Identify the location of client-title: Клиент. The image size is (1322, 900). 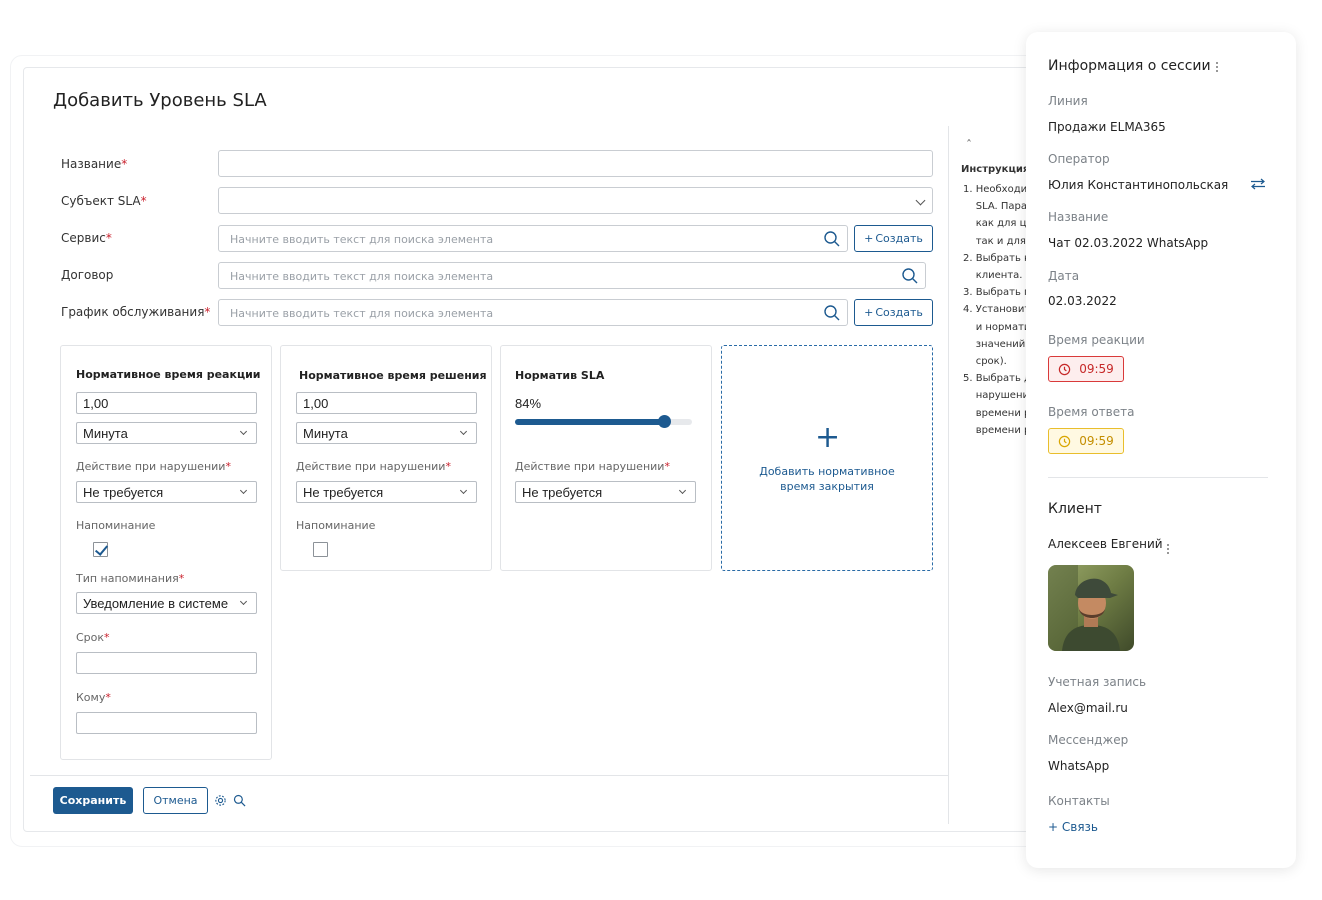
(1075, 509).